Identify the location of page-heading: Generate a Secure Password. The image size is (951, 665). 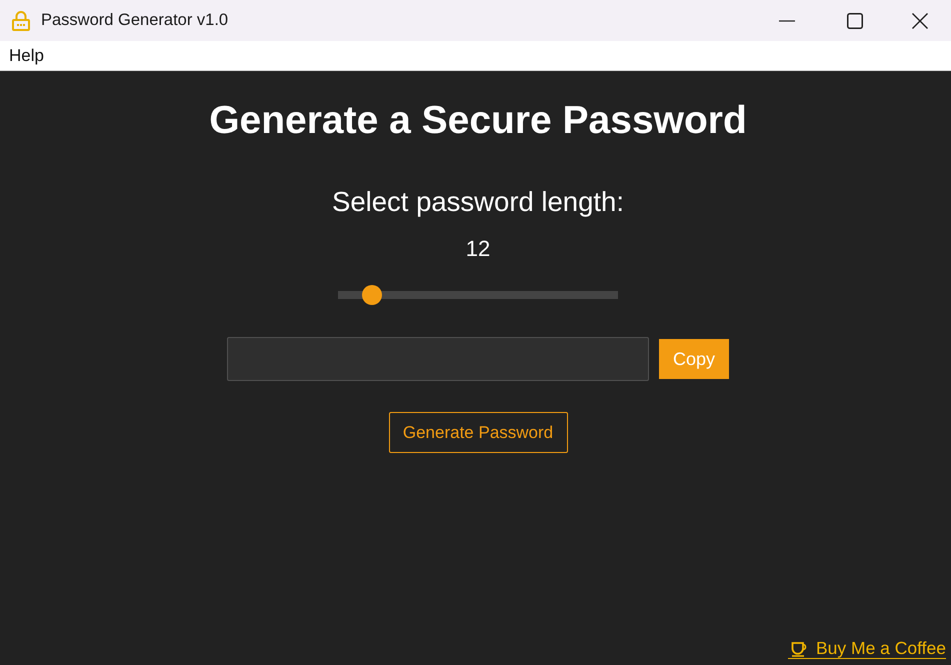
(478, 120).